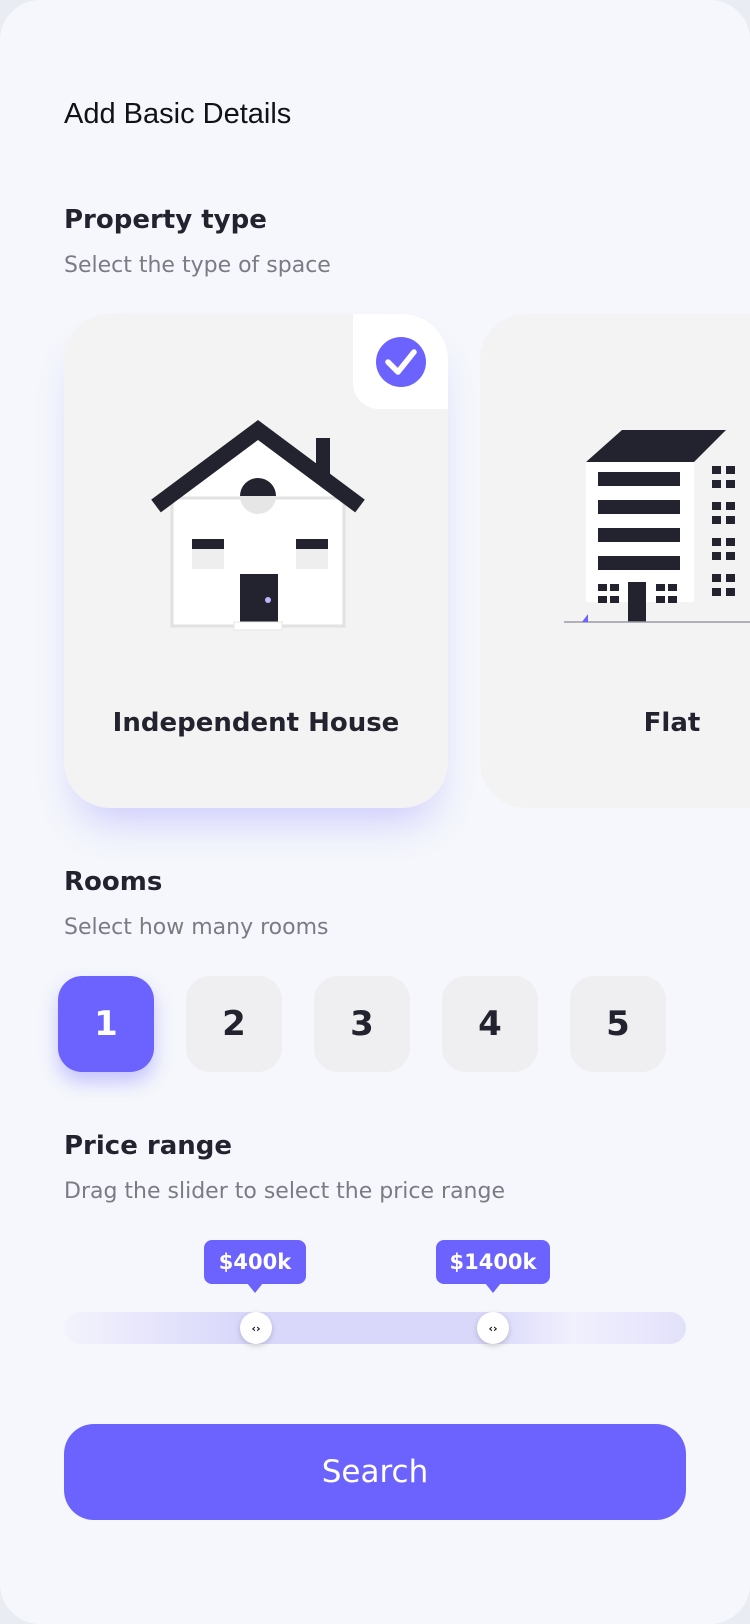  I want to click on property-card-flat: Flat, so click(615, 561).